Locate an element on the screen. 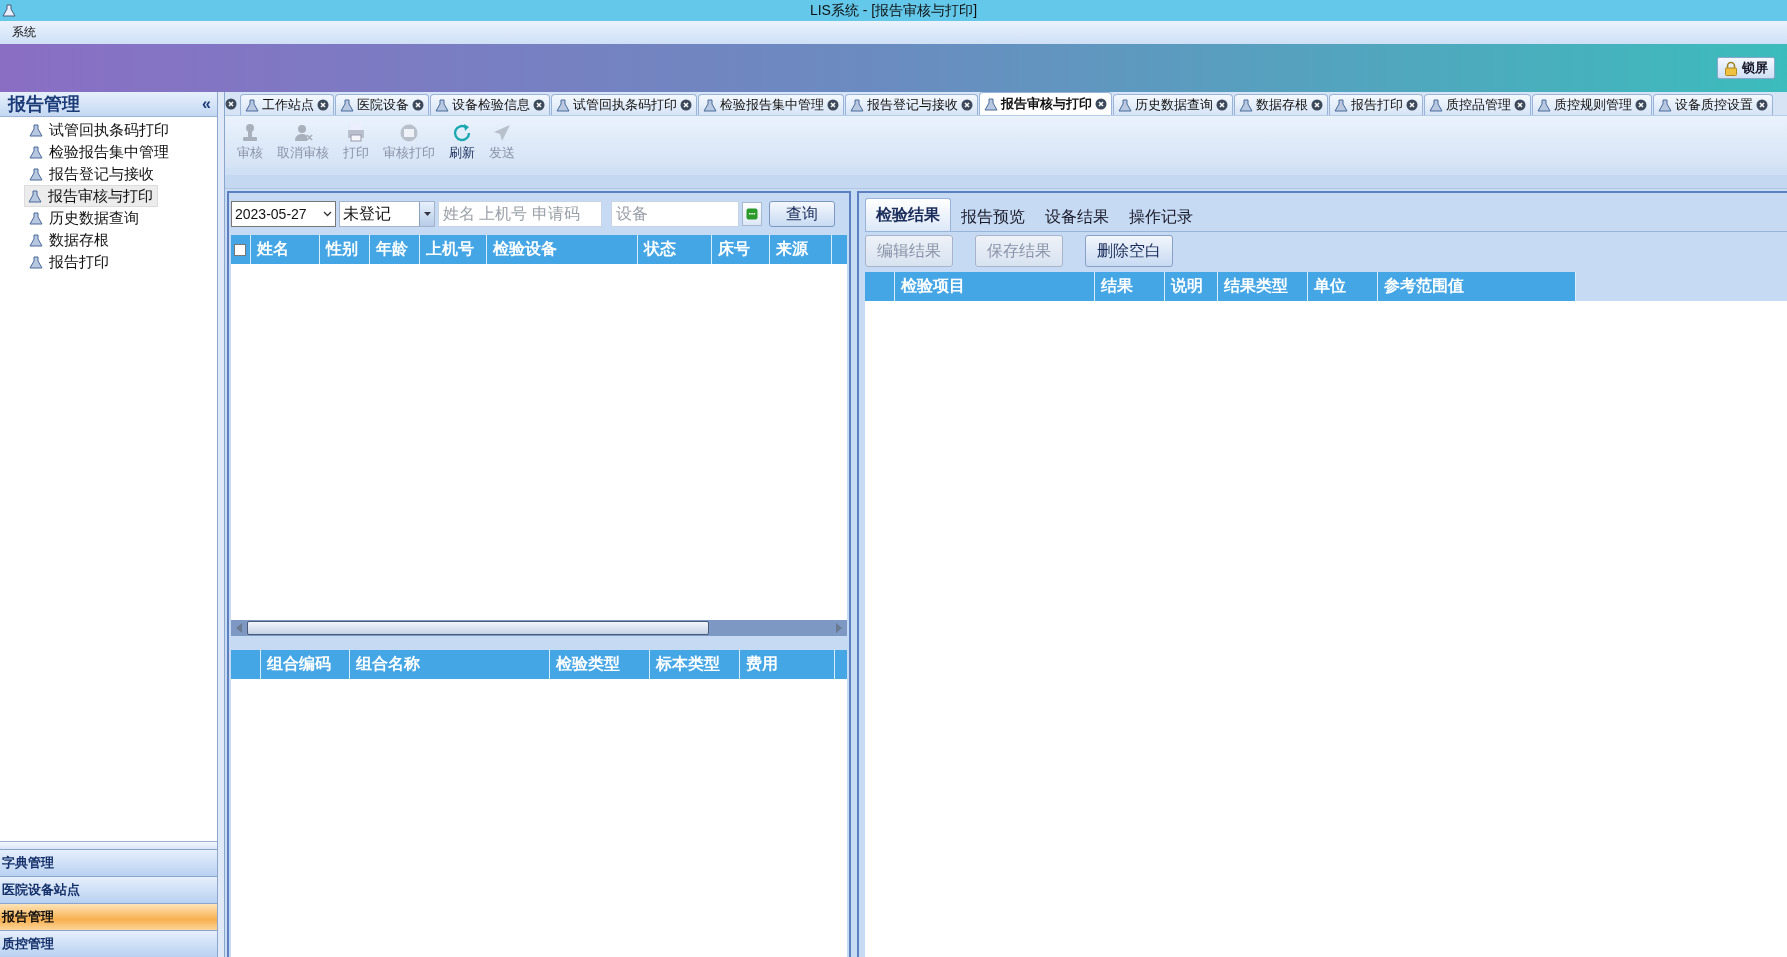 The height and width of the screenshot is (957, 1787). section-header: 字典管理 is located at coordinates (108, 862).